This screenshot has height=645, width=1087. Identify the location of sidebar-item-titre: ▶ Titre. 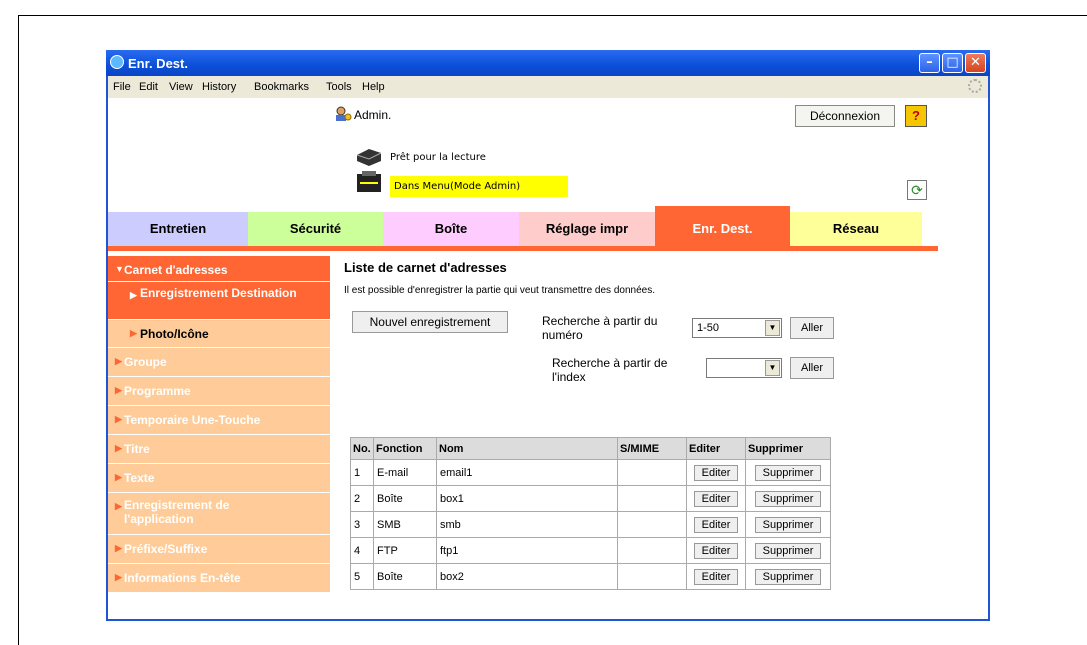
(219, 449).